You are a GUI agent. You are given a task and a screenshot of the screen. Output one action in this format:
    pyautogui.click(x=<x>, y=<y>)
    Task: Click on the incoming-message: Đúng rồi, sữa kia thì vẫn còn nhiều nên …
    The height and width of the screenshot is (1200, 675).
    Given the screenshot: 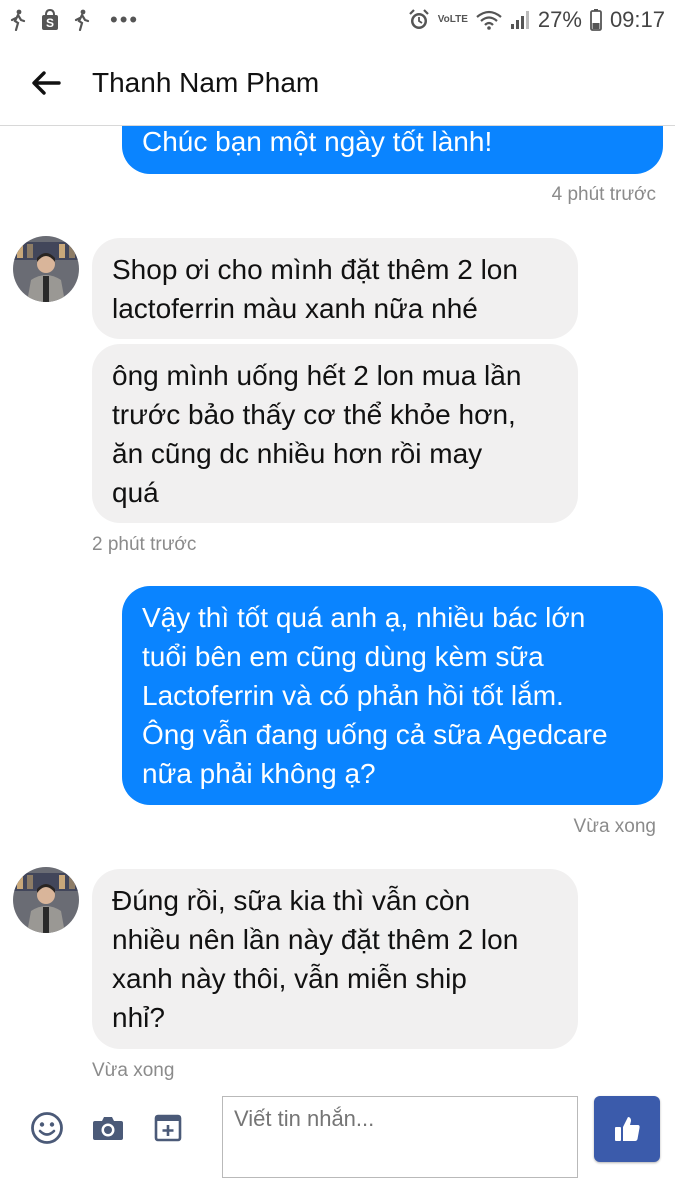 What is the action you would take?
    pyautogui.click(x=335, y=959)
    